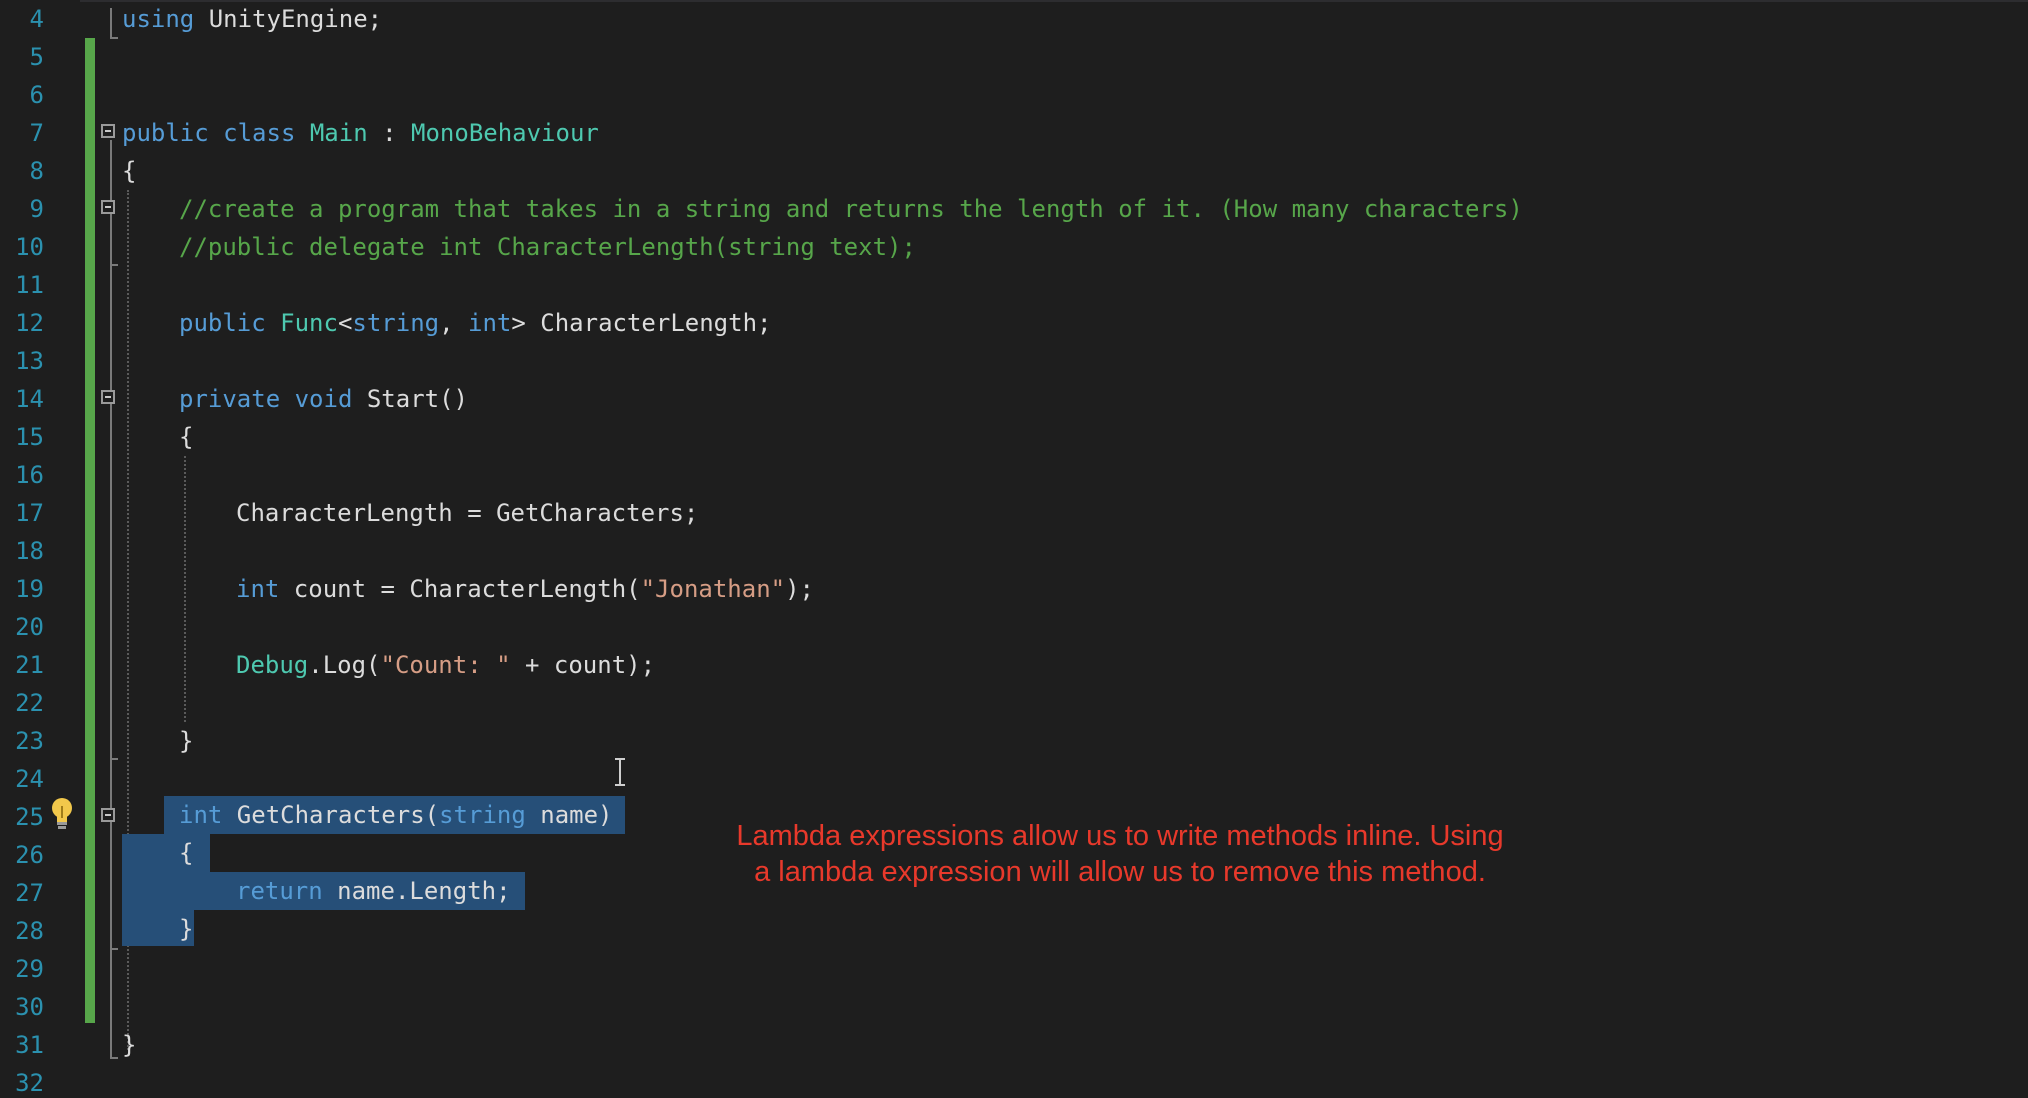 This screenshot has width=2028, height=1098. Describe the element at coordinates (166, 853) in the screenshot. I see `selection-highlight` at that location.